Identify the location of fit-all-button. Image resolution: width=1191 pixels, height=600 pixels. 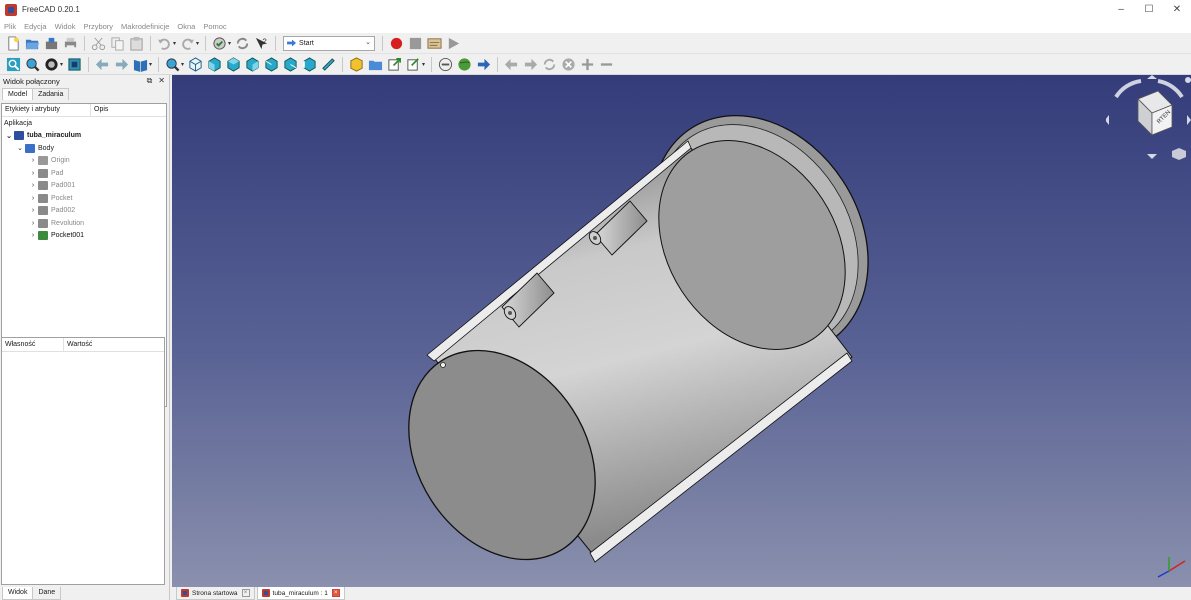
(14, 64).